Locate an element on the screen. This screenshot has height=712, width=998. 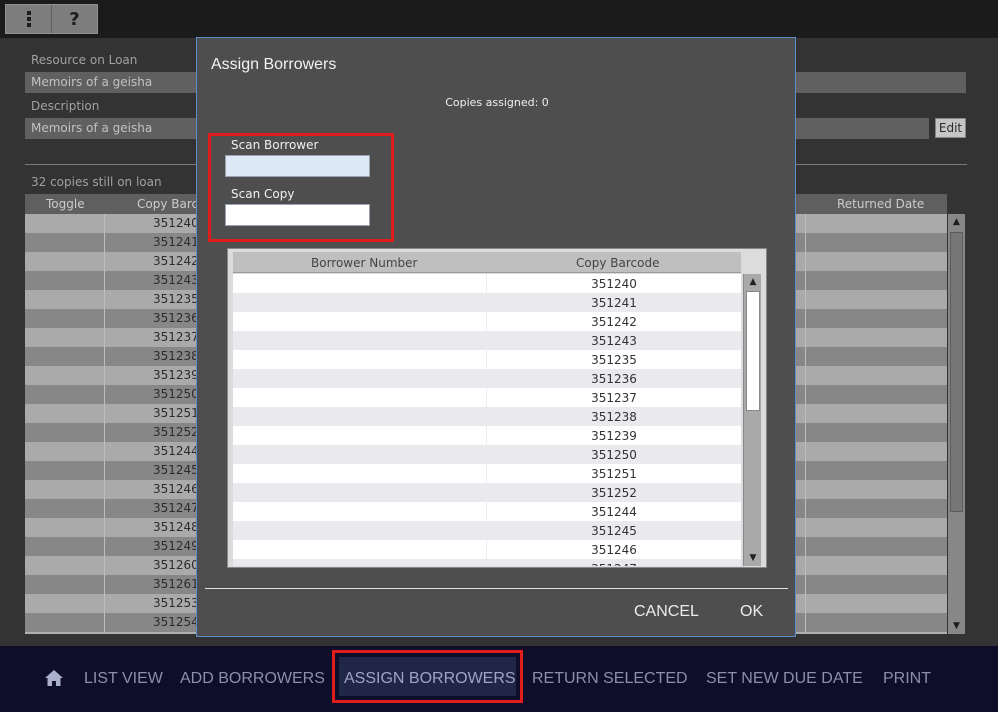
column-borrower-number: Borrower Number is located at coordinates (364, 263).